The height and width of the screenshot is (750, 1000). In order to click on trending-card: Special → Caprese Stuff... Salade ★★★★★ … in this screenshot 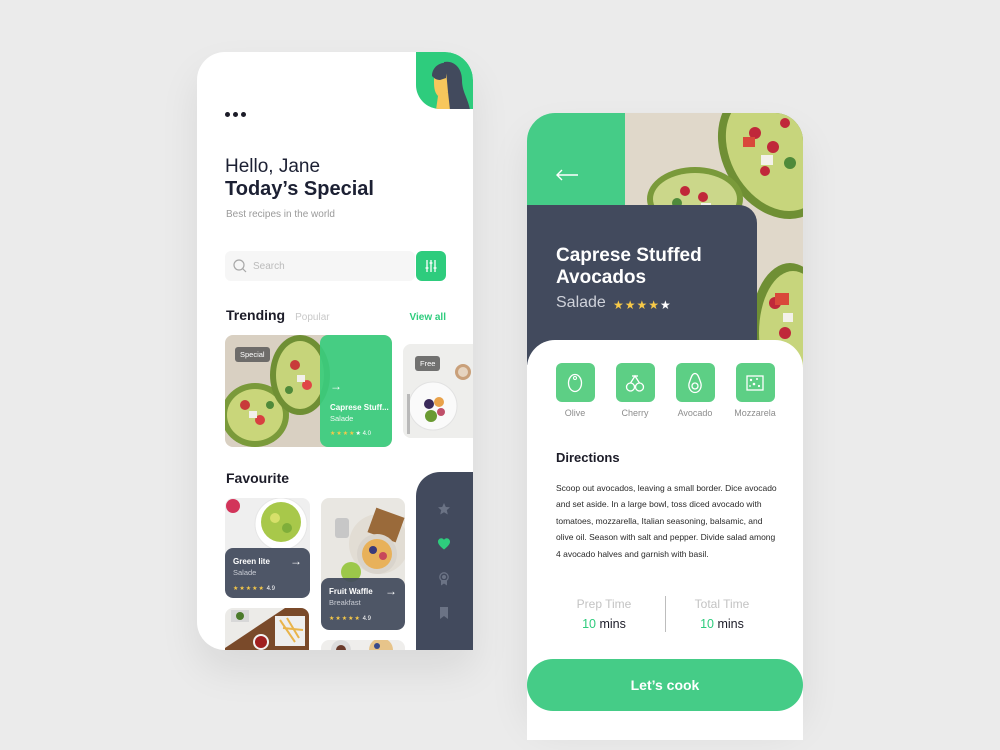, I will do `click(308, 391)`.